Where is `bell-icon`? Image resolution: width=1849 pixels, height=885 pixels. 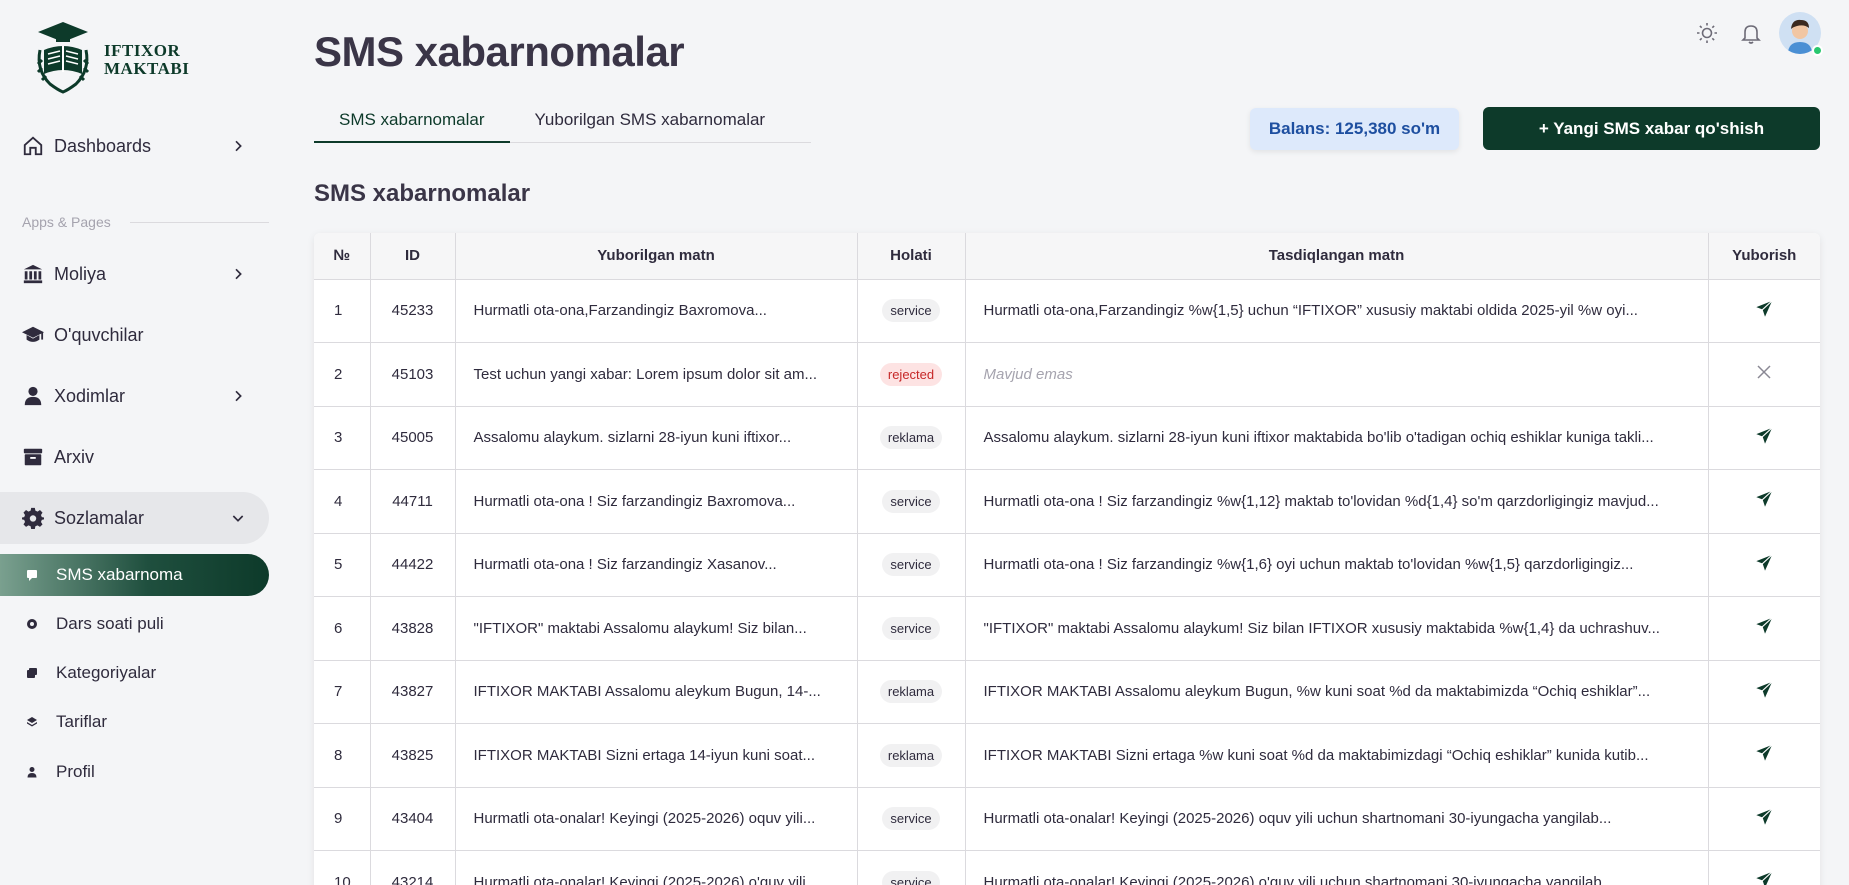 bell-icon is located at coordinates (1751, 33).